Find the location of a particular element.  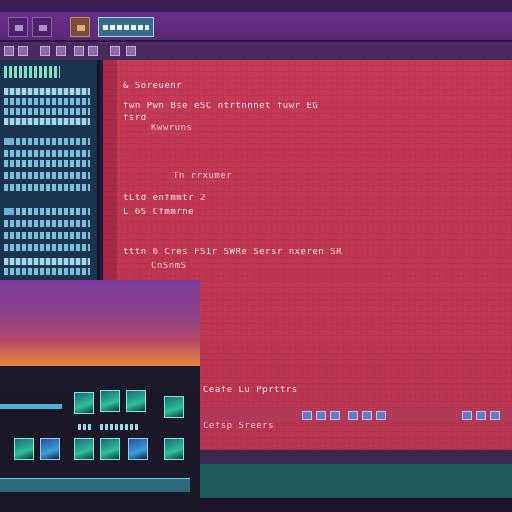

preview-progress-bar is located at coordinates (31, 406).